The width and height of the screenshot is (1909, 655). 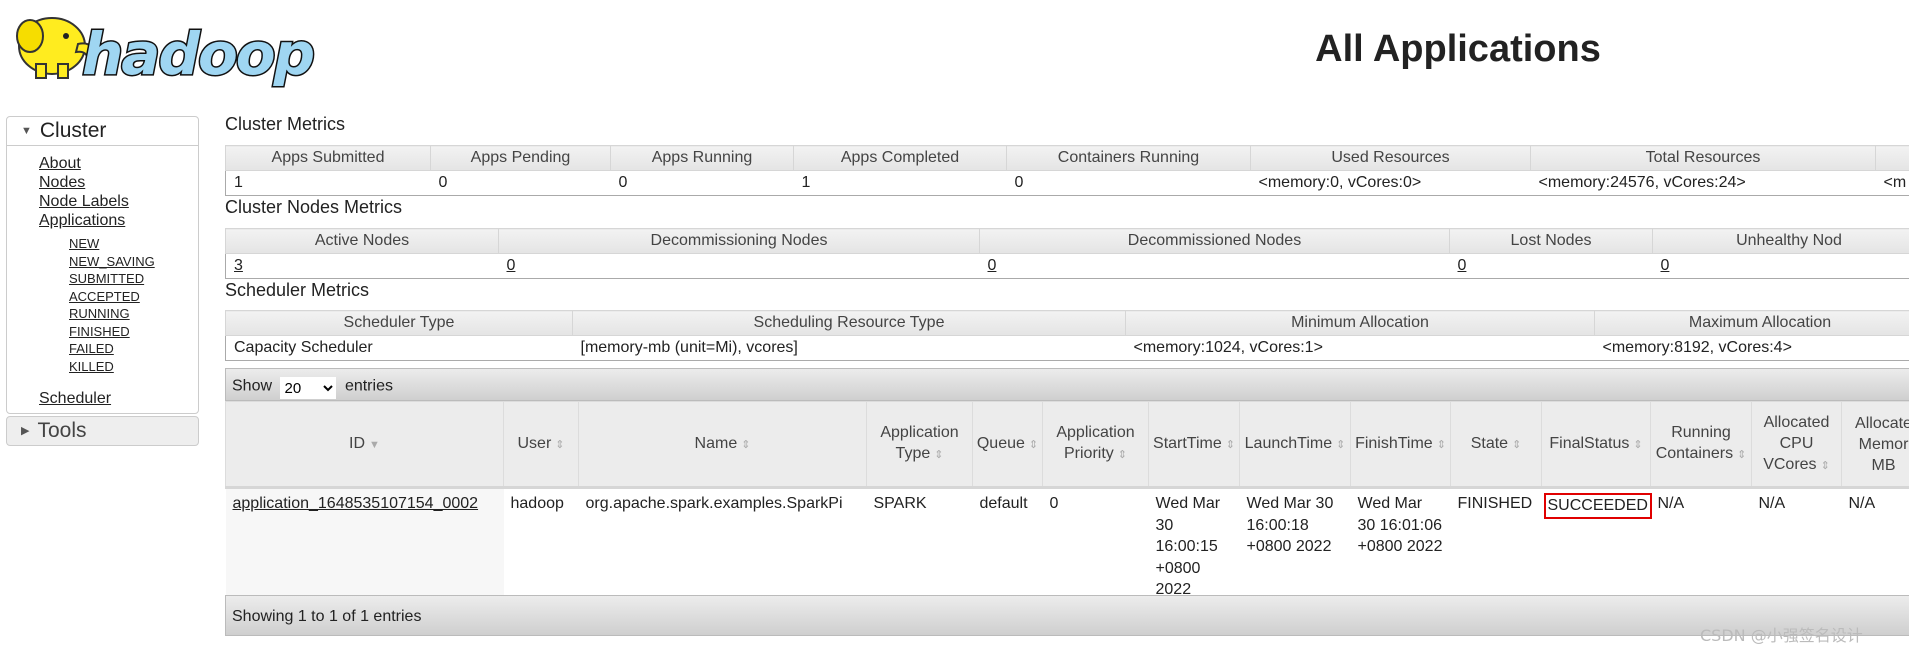 I want to click on table-cell: hadoop, so click(x=537, y=503).